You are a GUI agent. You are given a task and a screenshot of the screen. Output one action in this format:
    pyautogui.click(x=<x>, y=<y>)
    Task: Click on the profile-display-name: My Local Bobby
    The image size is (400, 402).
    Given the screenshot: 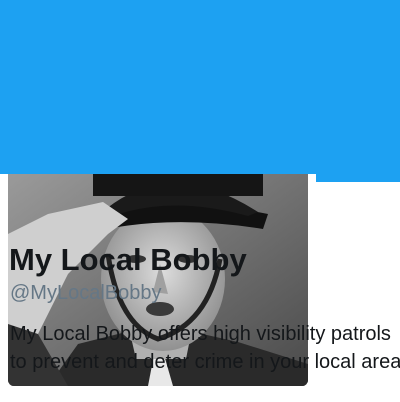 What is the action you would take?
    pyautogui.click(x=128, y=260)
    